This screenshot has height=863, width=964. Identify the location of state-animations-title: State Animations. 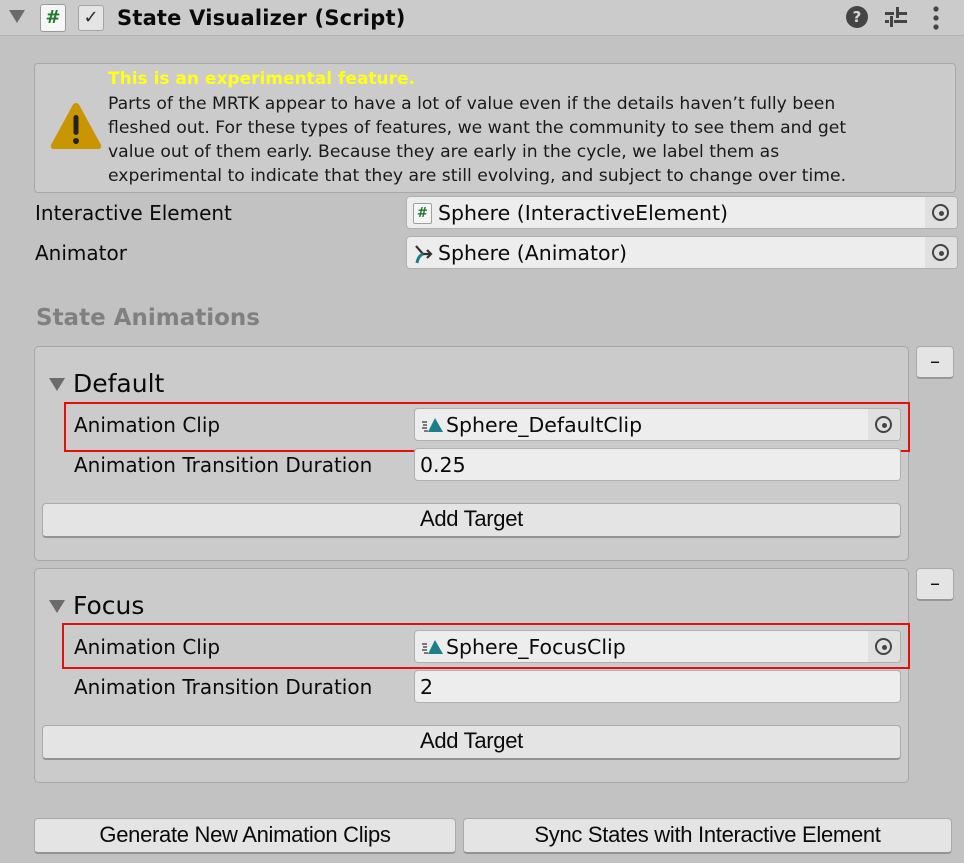
(148, 318).